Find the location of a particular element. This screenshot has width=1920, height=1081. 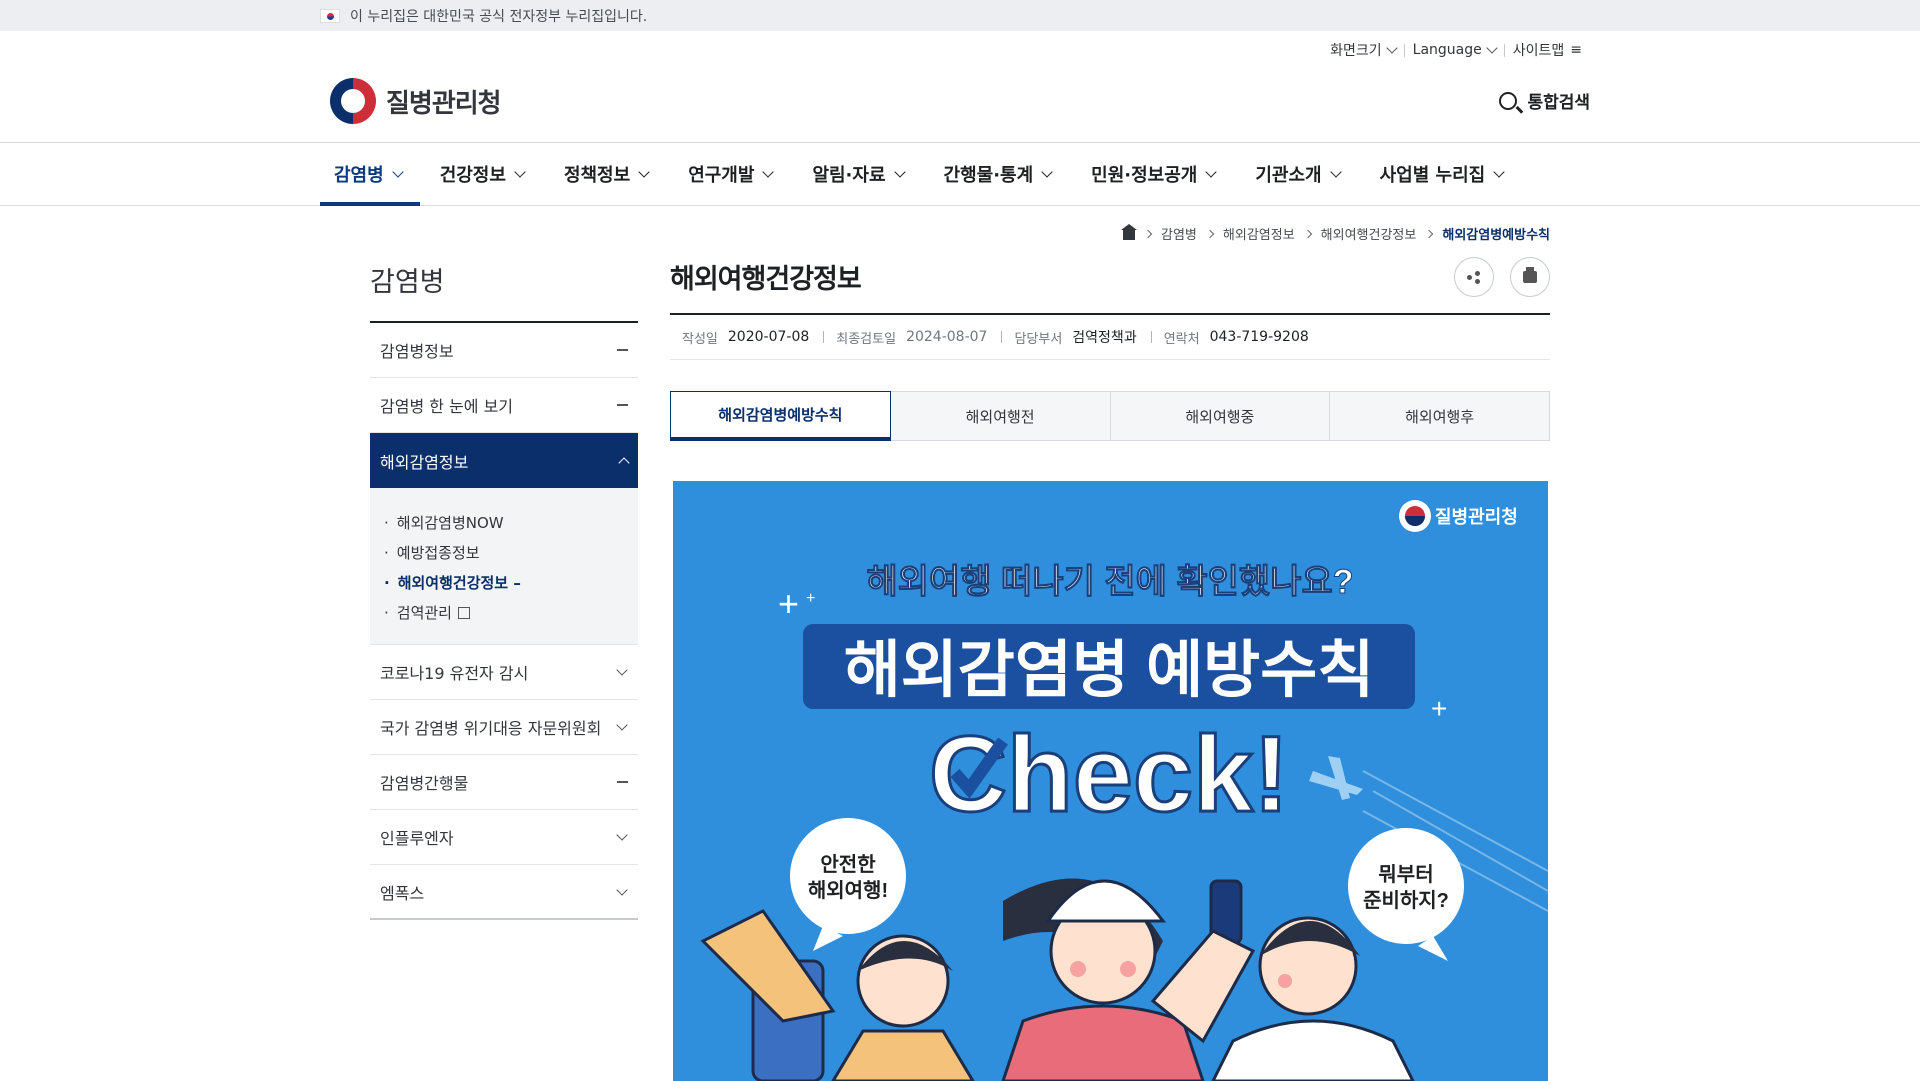

taegeuk-emblem-icon is located at coordinates (353, 101).